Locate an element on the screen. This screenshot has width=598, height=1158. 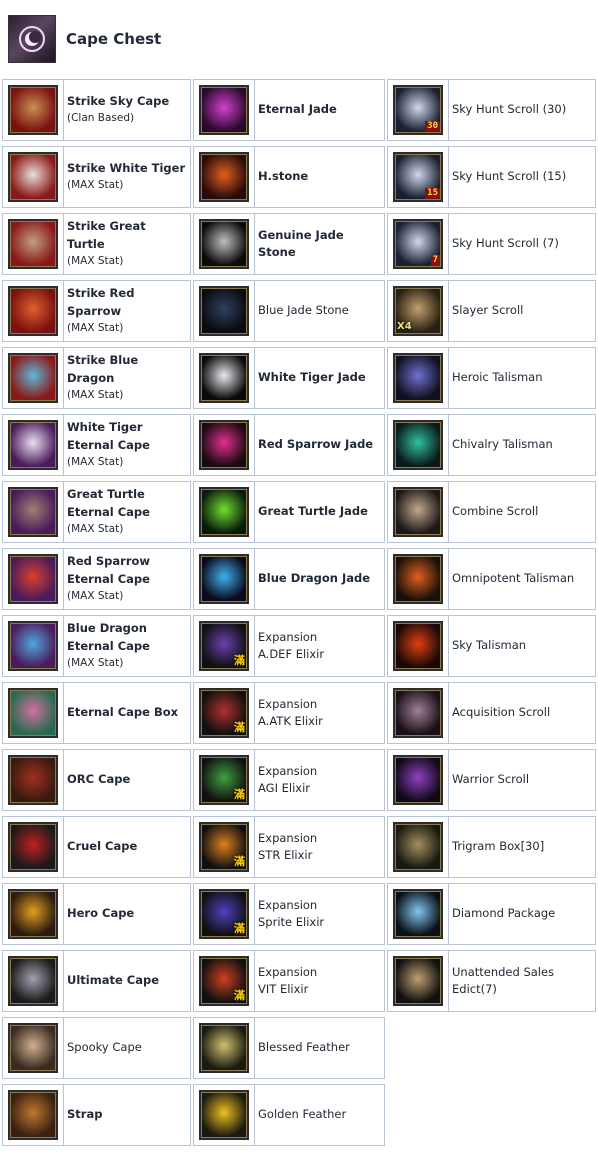
item-cell: 7 Sky Hunt Scroll (7) is located at coordinates (491, 244).